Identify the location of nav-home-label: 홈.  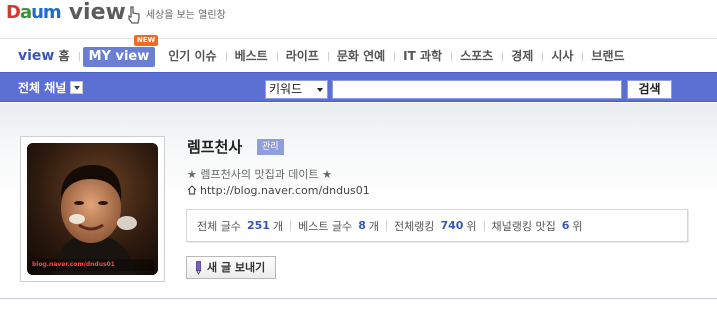
(64, 56).